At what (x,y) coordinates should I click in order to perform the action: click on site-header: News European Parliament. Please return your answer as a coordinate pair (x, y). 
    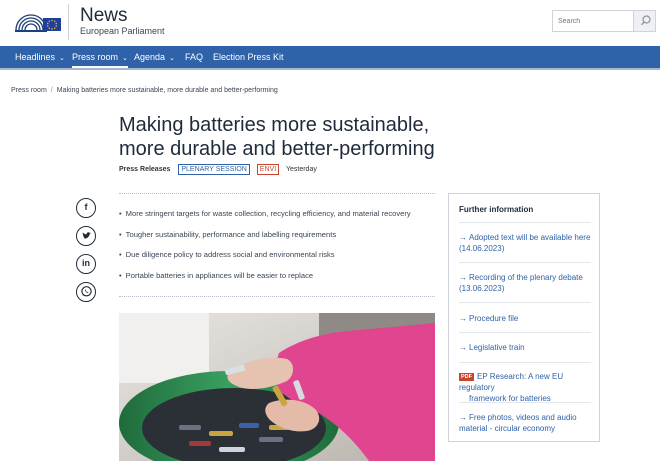
    Looking at the image, I should click on (330, 23).